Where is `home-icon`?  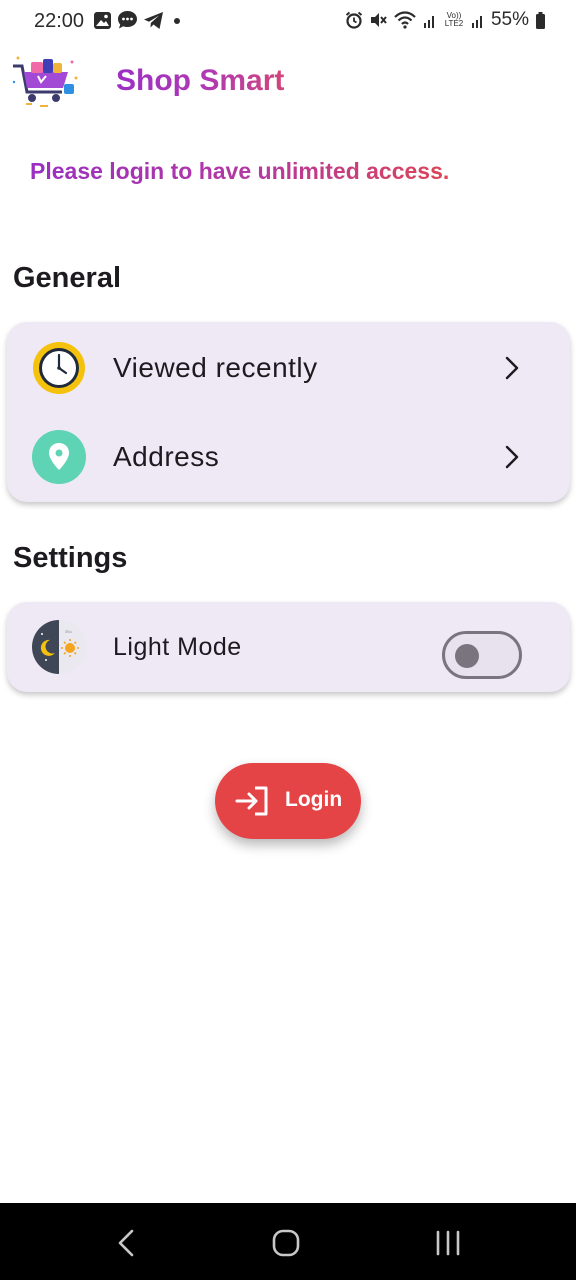
home-icon is located at coordinates (286, 1243).